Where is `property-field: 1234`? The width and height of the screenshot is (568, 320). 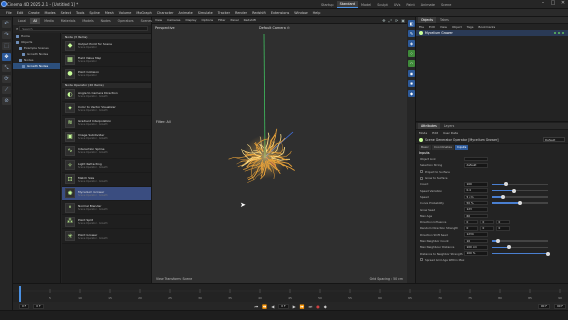
property-field: 1234 is located at coordinates (476, 234).